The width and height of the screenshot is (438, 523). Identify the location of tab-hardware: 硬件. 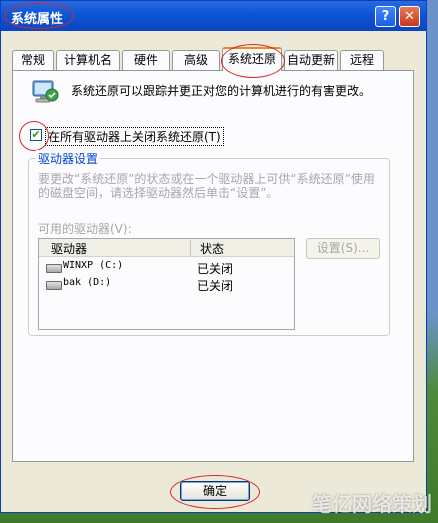
(146, 60).